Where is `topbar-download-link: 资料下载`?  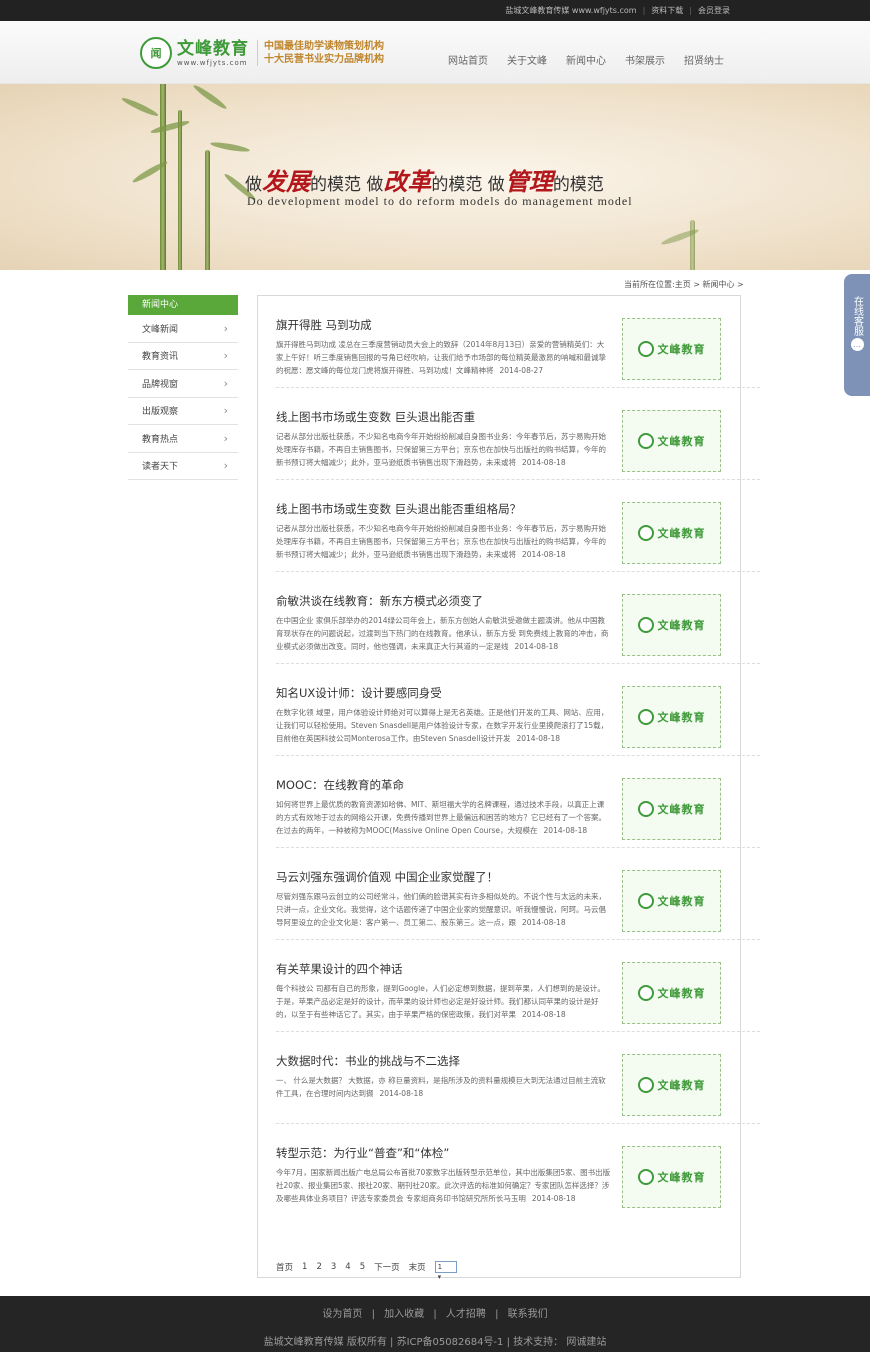
topbar-download-link: 资料下载 is located at coordinates (667, 10).